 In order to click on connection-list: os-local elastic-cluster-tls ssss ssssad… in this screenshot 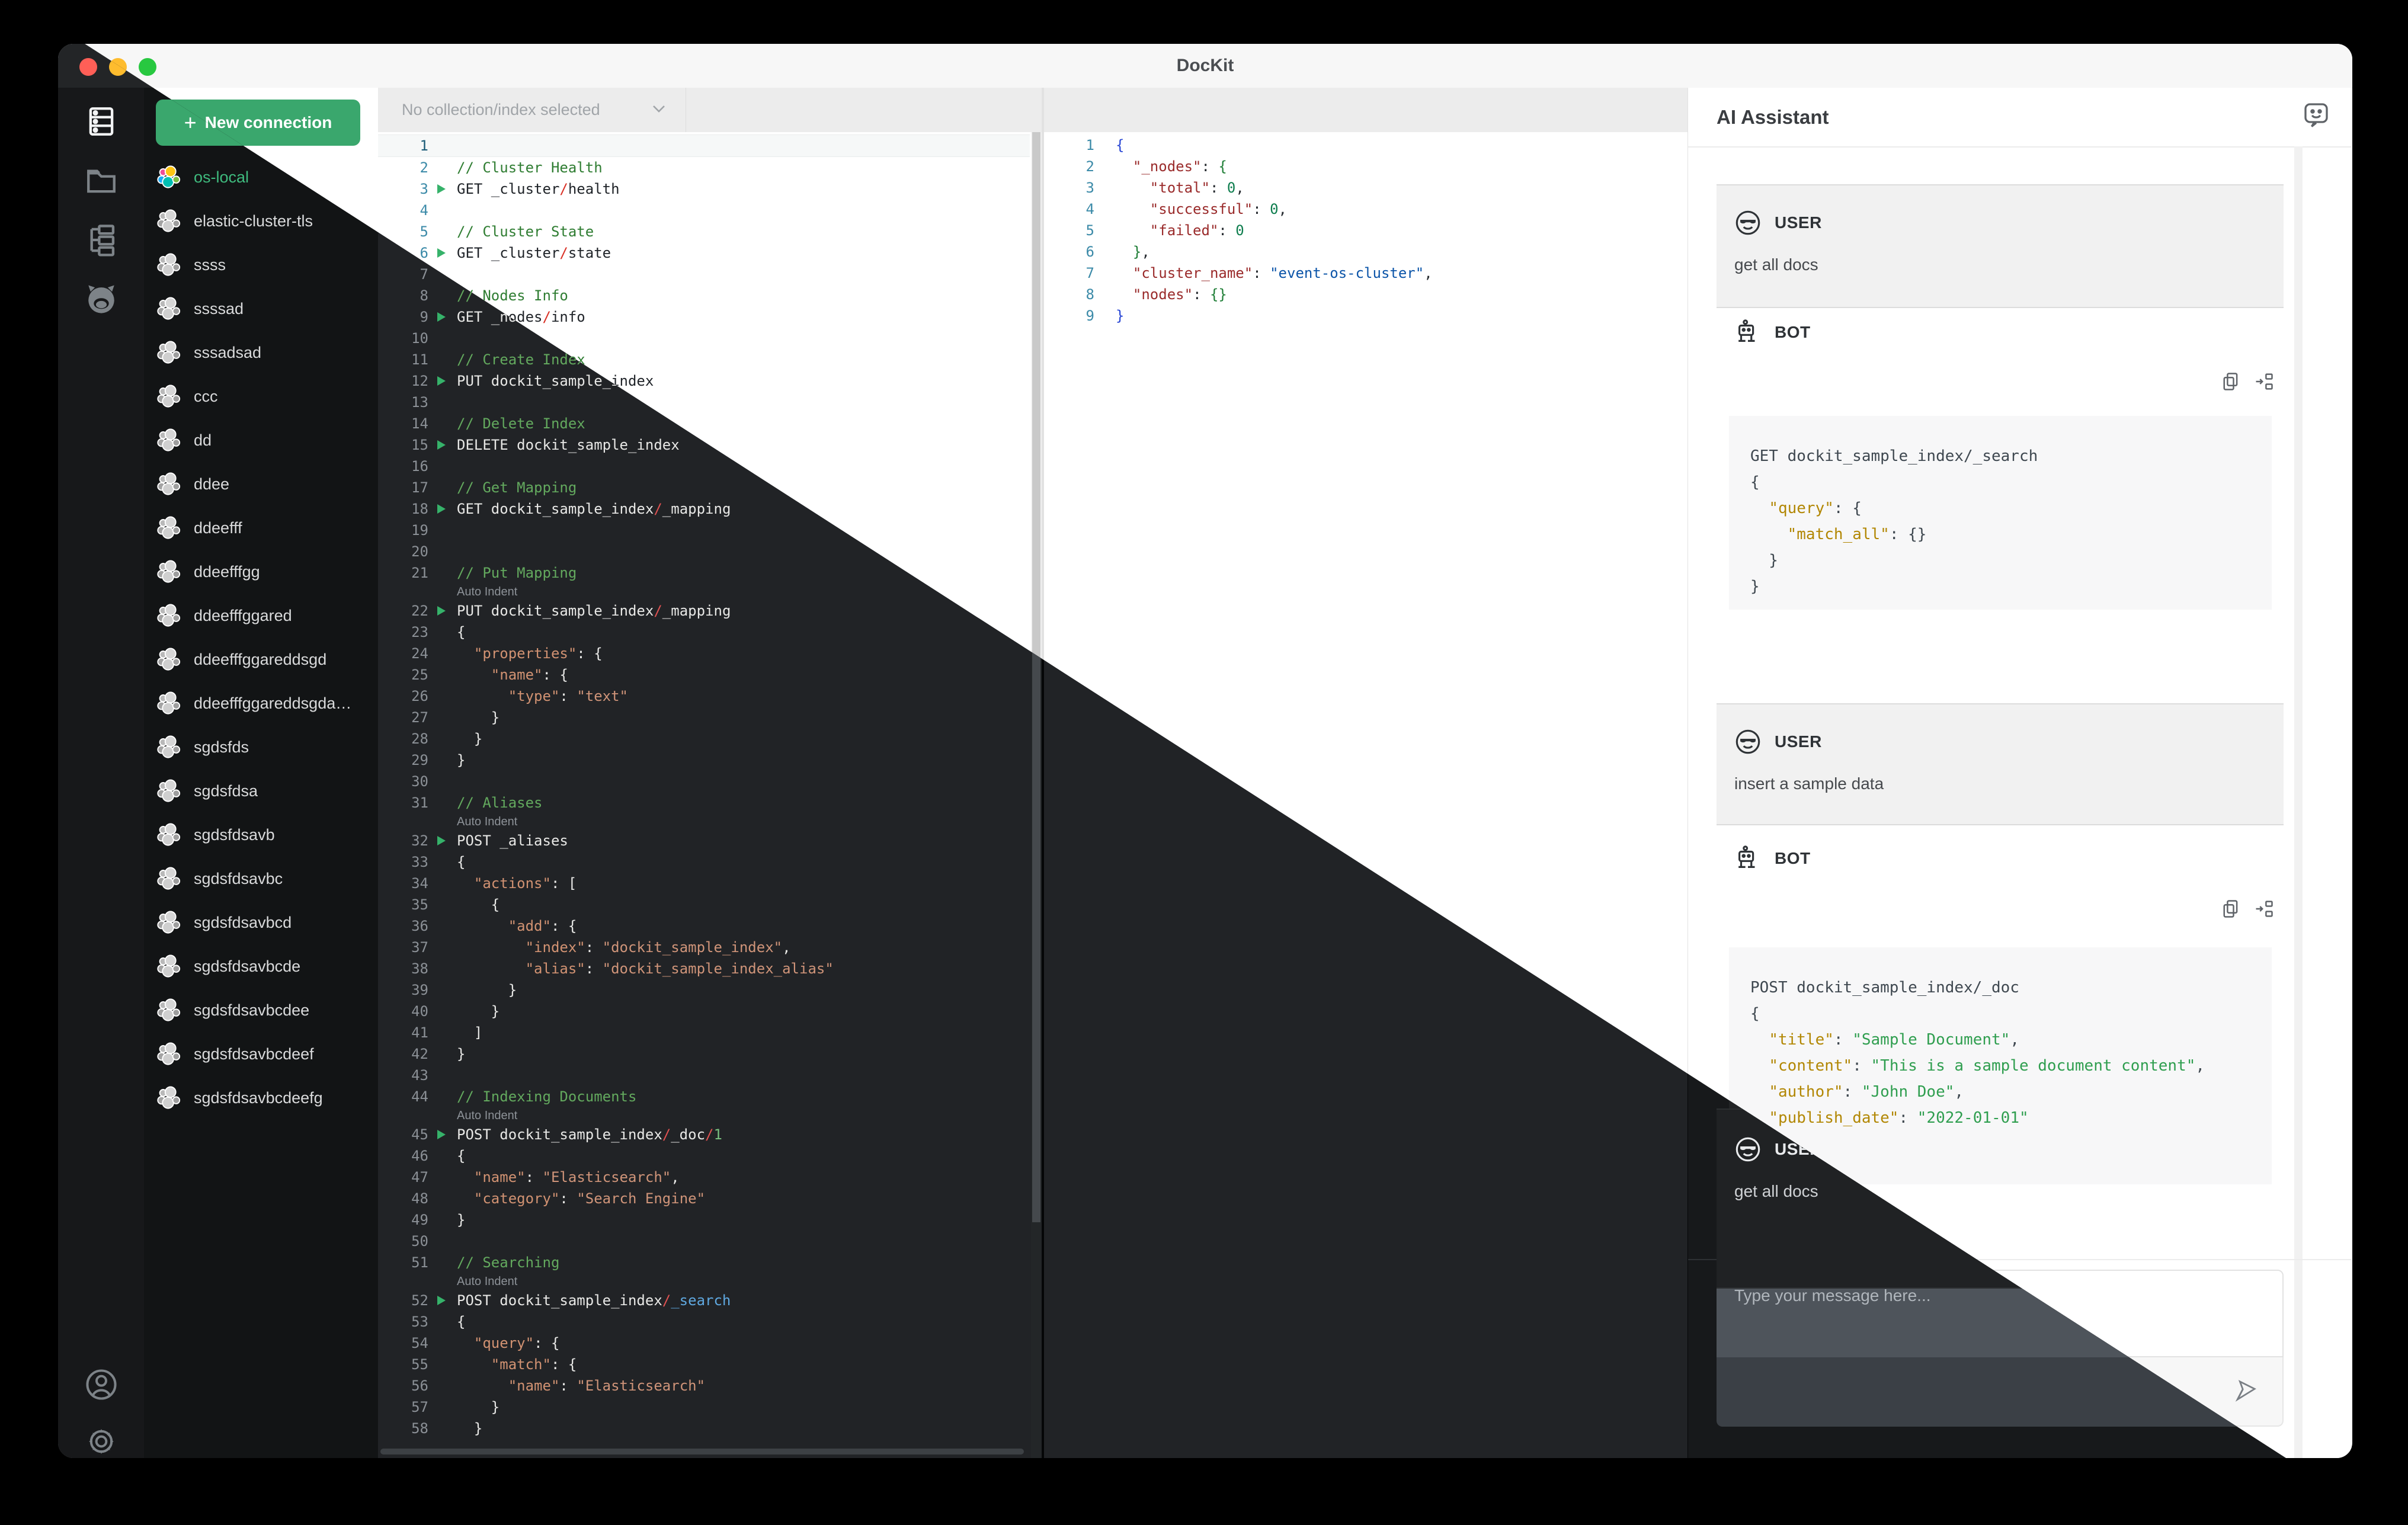, I will do `click(261, 807)`.